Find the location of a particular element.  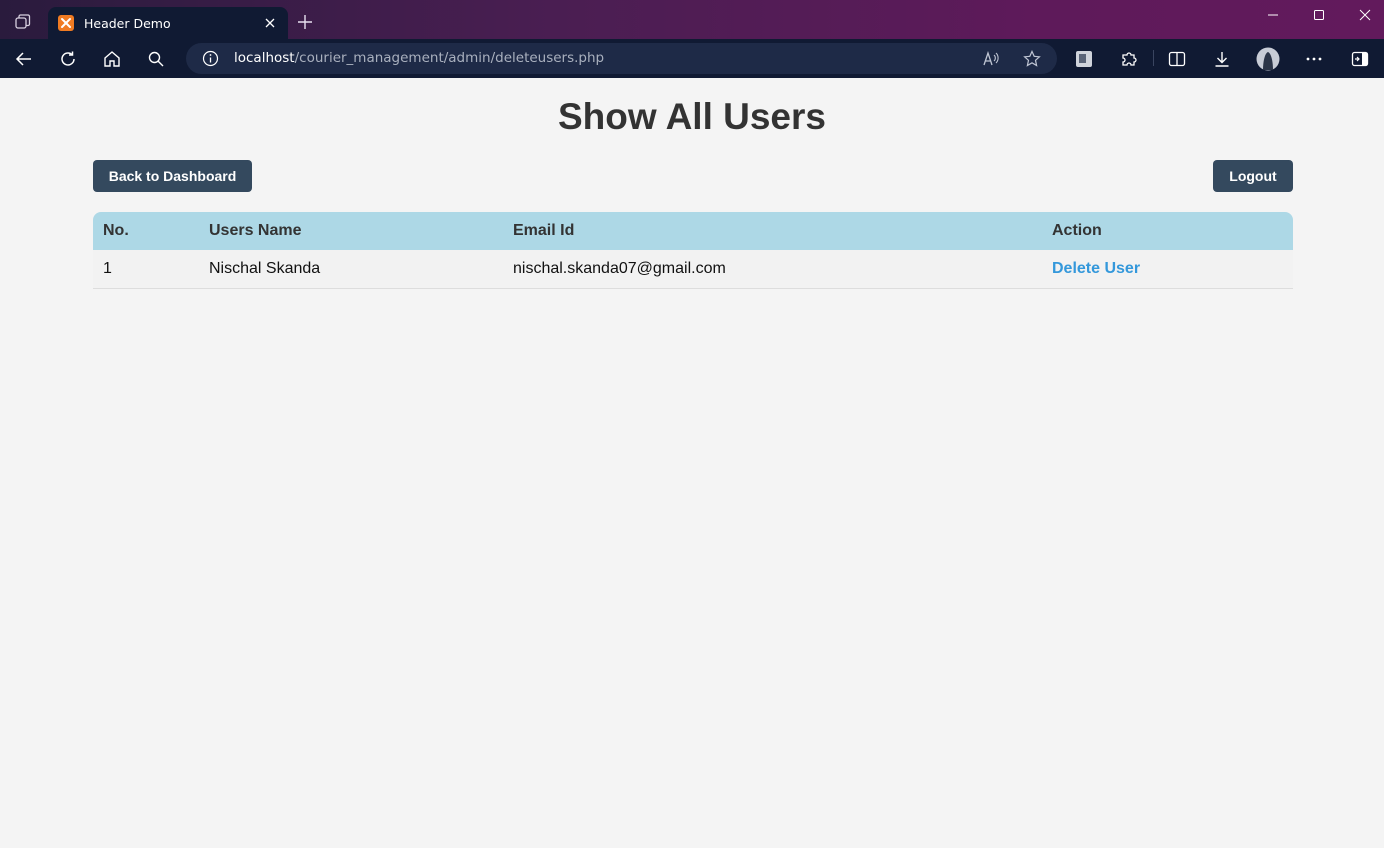

search-button is located at coordinates (156, 59).